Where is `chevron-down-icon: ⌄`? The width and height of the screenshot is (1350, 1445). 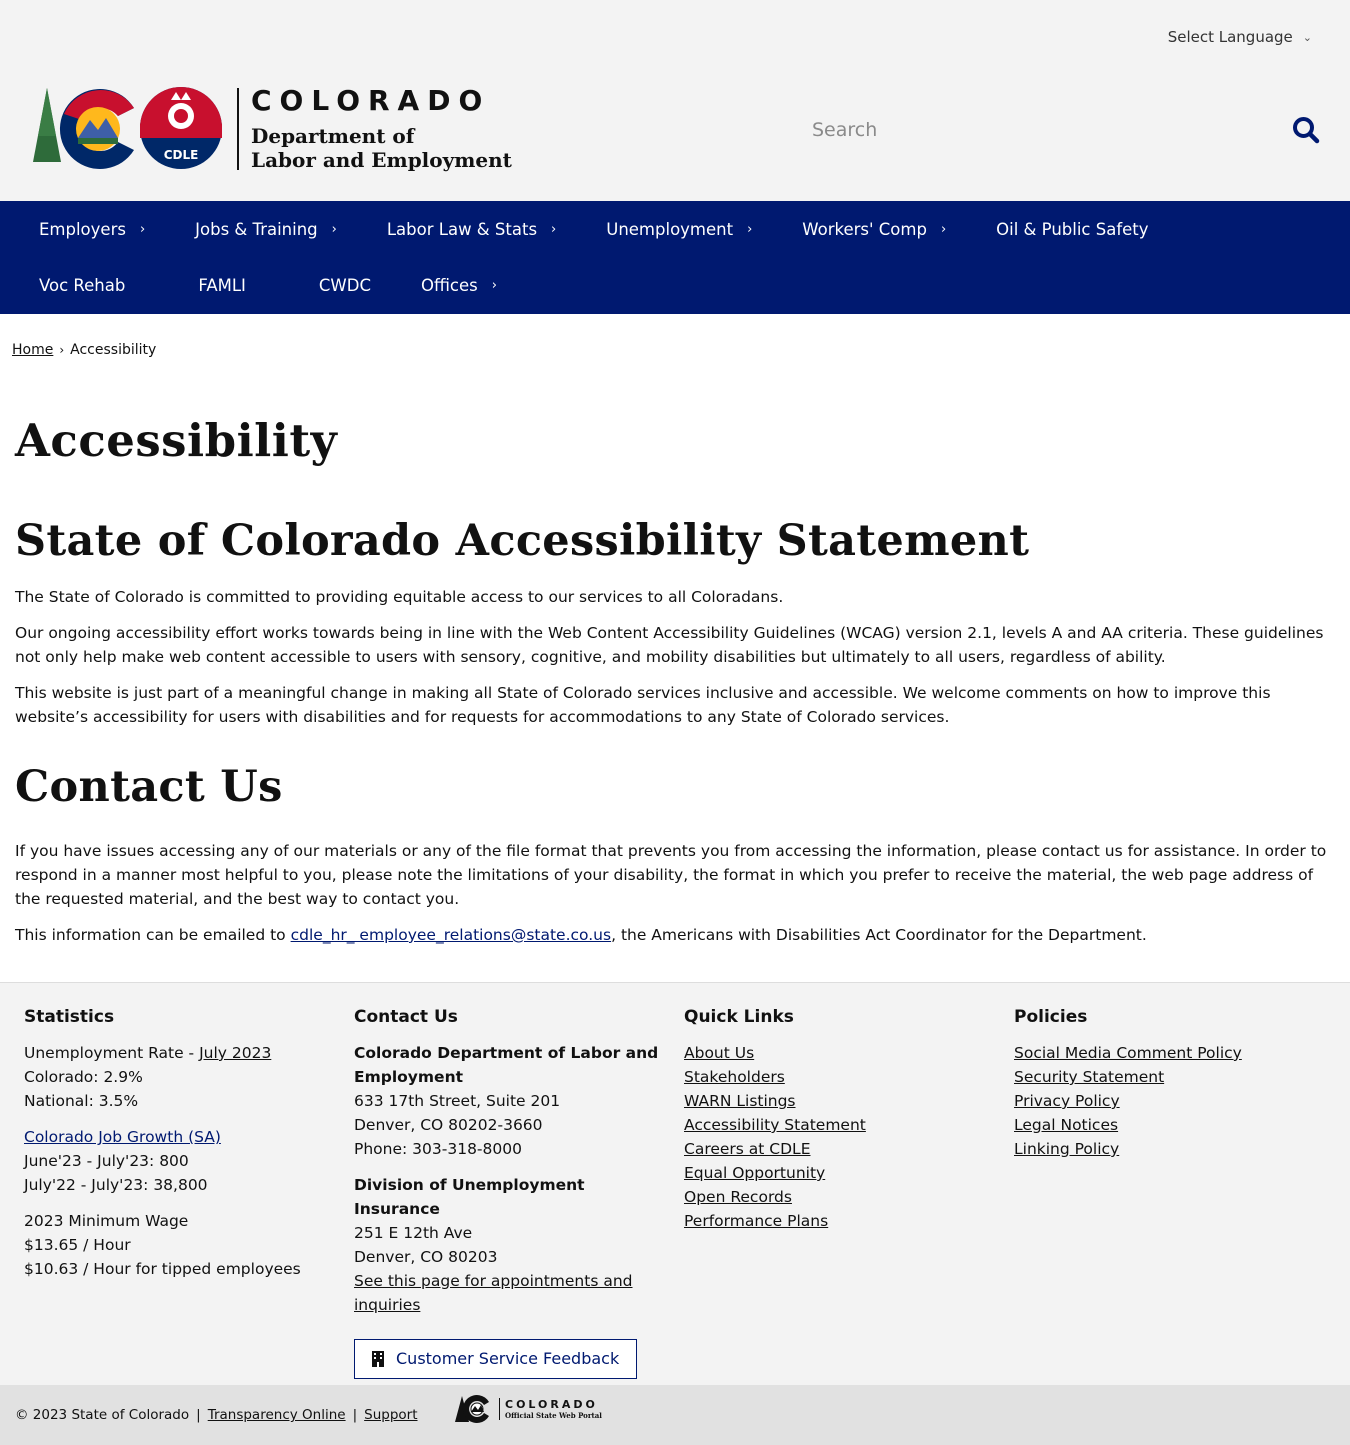
chevron-down-icon: ⌄ is located at coordinates (1307, 37).